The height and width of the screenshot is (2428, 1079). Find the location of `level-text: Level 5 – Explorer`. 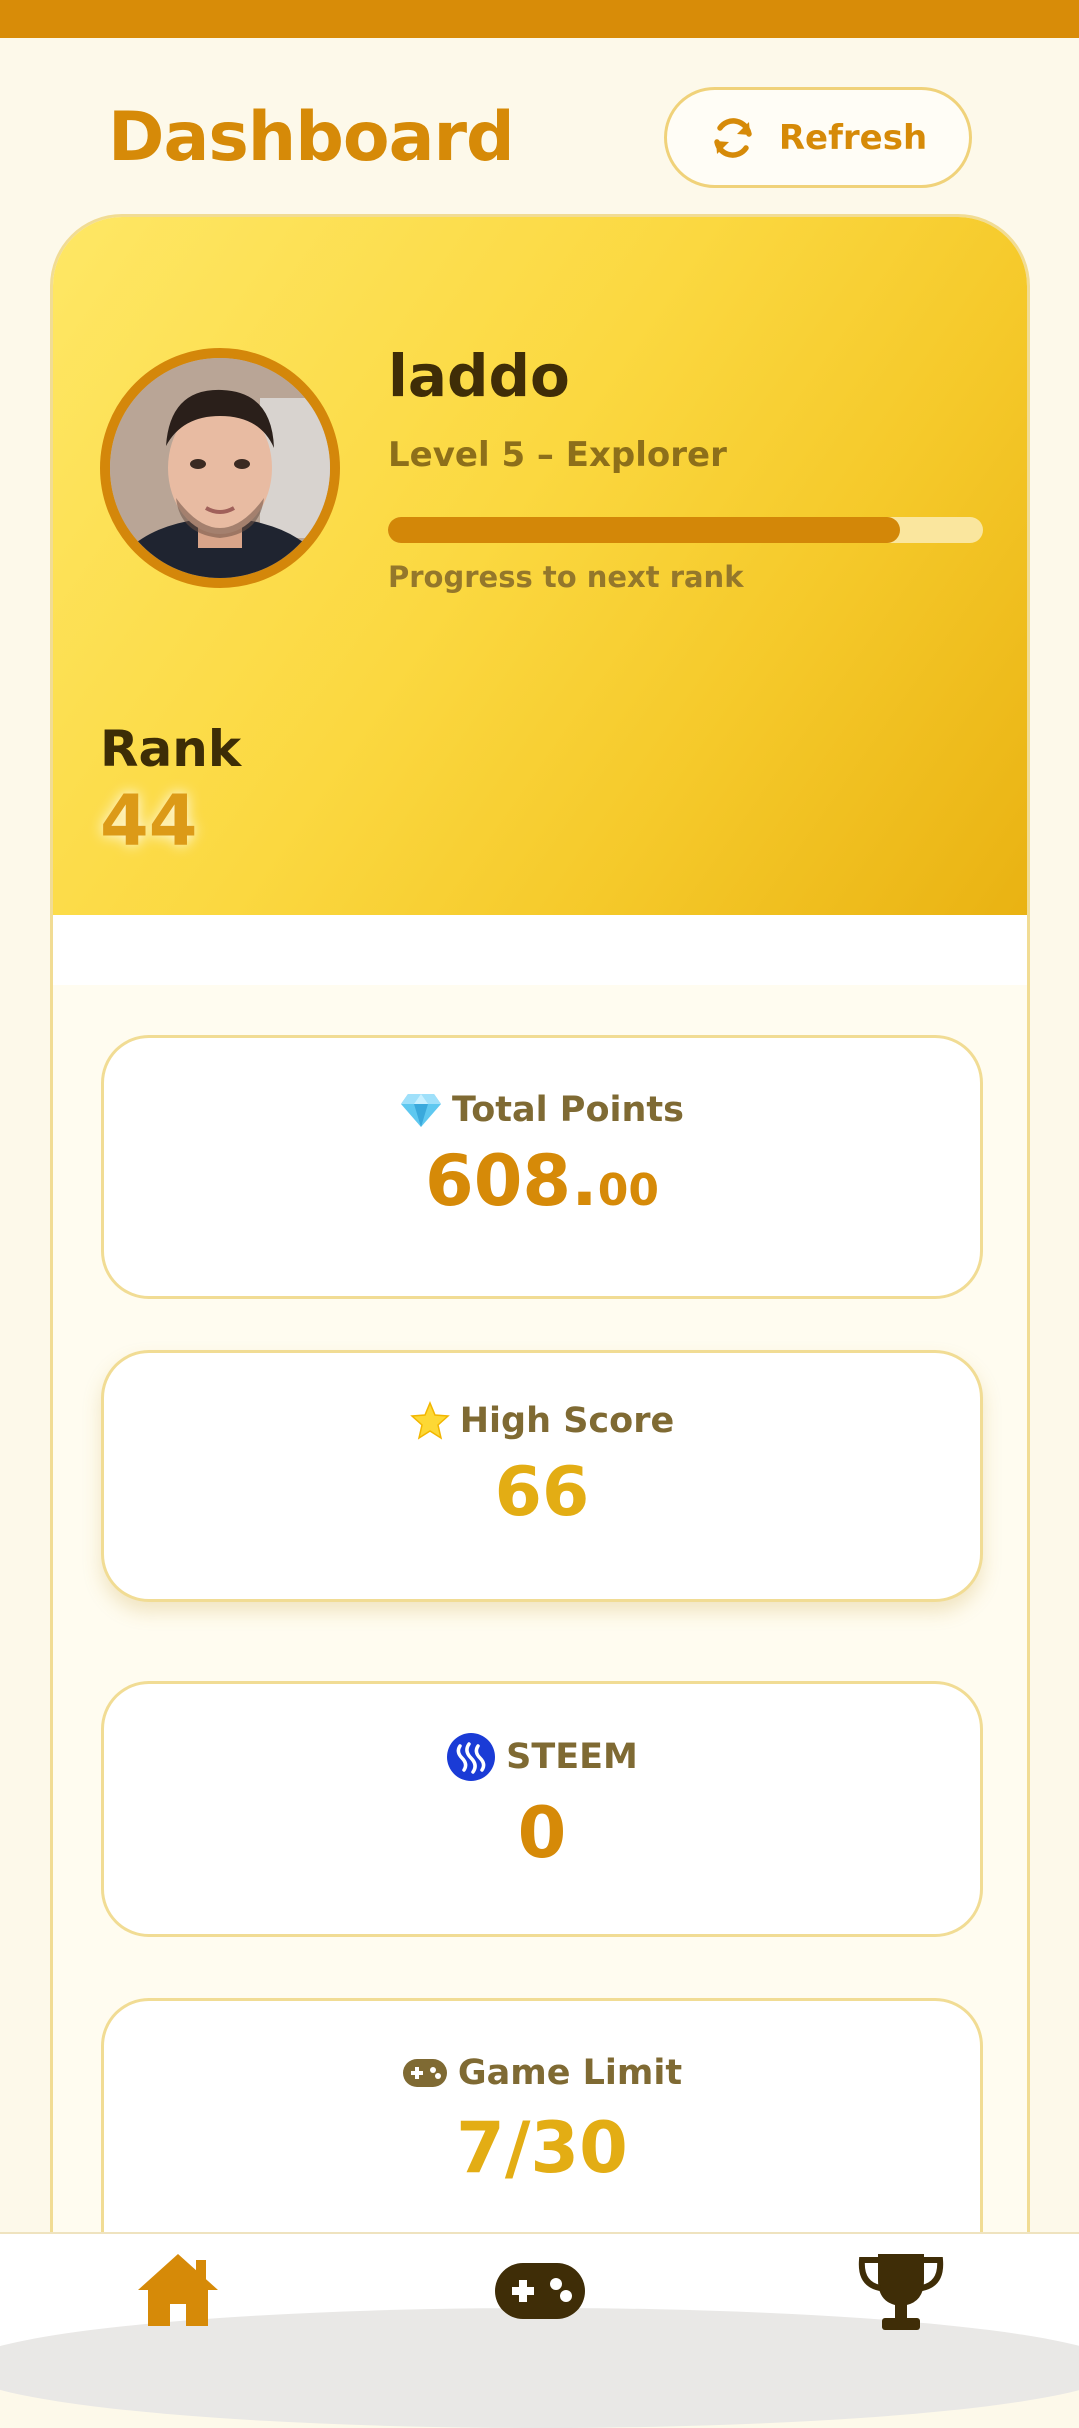

level-text: Level 5 – Explorer is located at coordinates (557, 455).